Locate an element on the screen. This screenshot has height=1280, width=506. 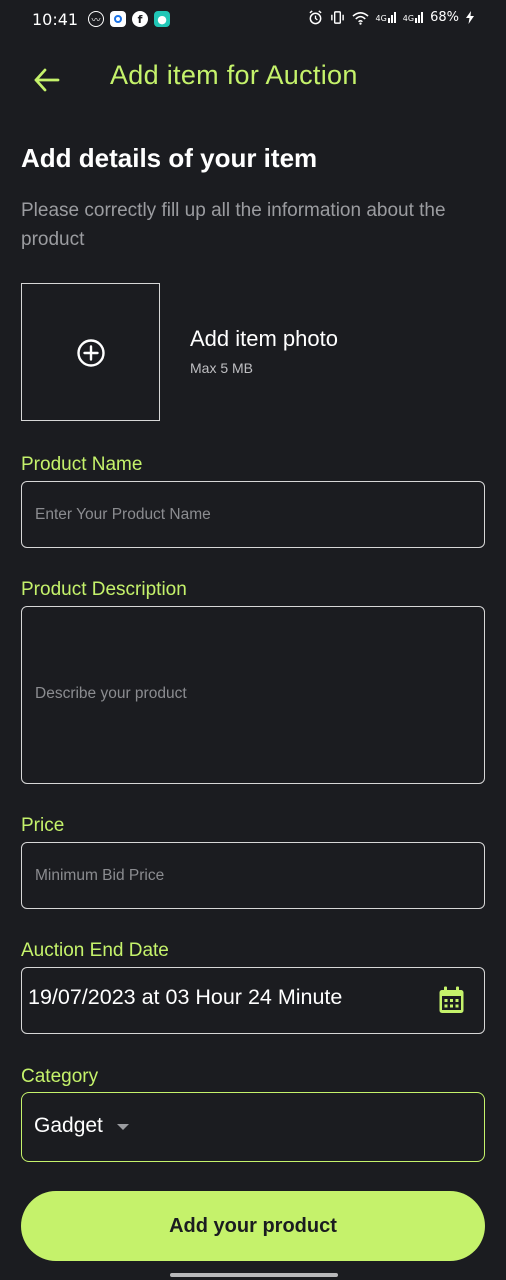
price-input is located at coordinates (253, 875).